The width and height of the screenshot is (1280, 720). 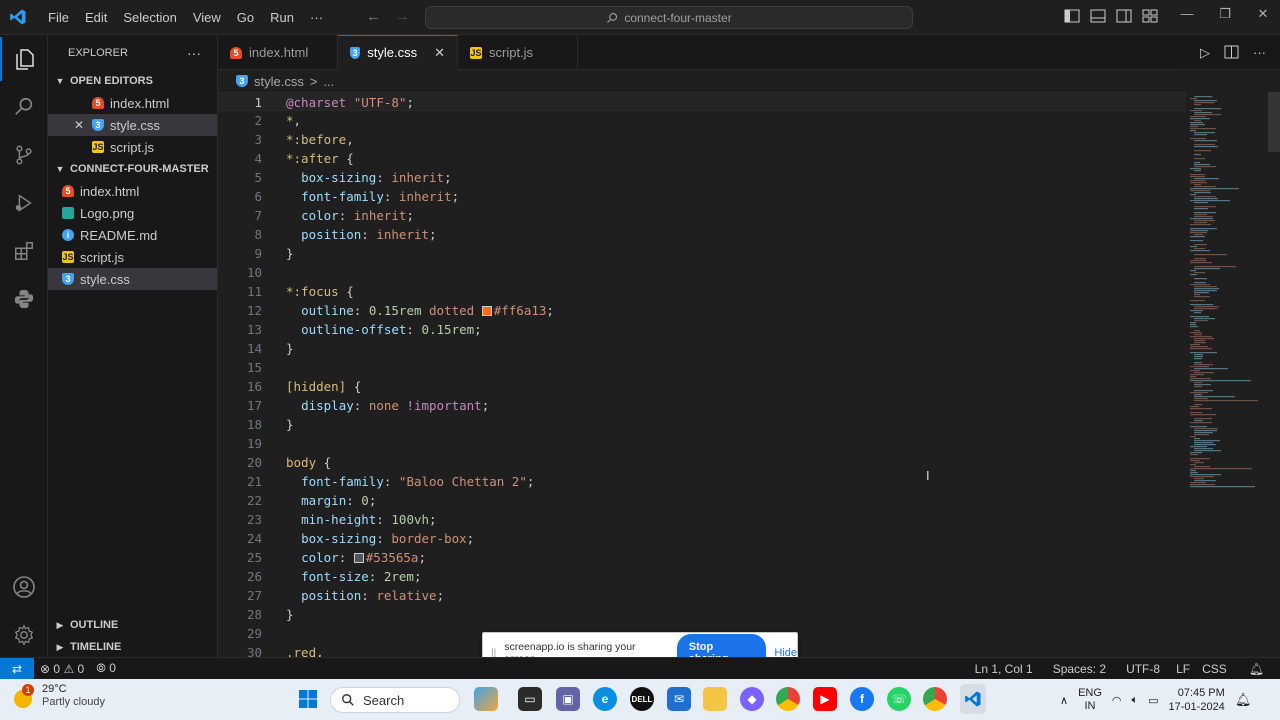 I want to click on language-indicator: ENG IN, so click(x=1090, y=700).